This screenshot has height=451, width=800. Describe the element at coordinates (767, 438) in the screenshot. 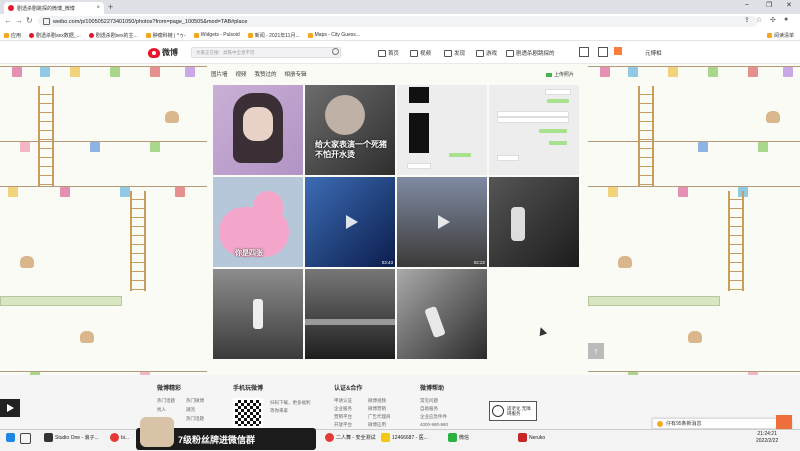

I see `taskbar-clock: 21:24:21 2022/2/22` at that location.